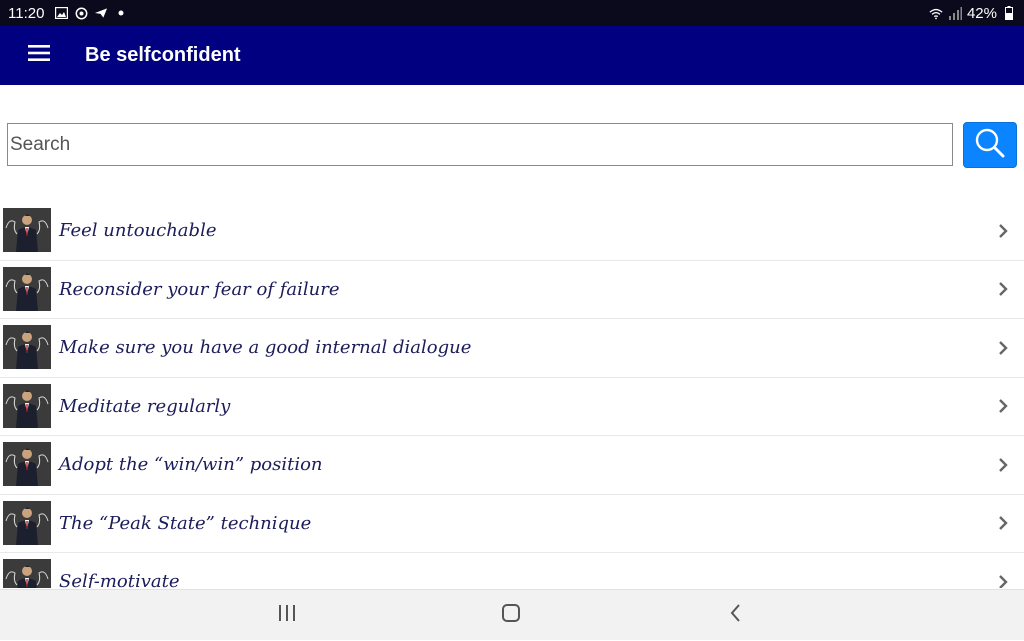  I want to click on search-icon, so click(990, 145).